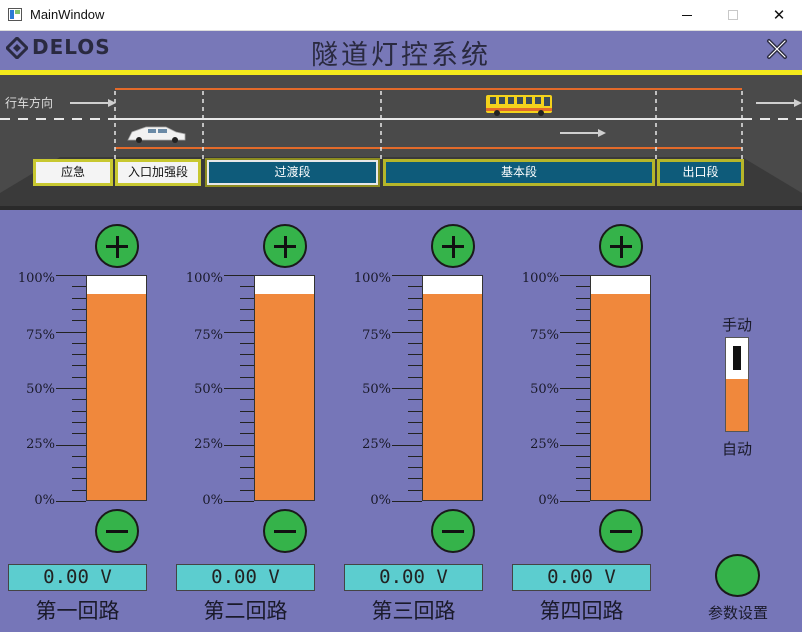  What do you see at coordinates (519, 172) in the screenshot?
I see `segment-basic-button: 基本段` at bounding box center [519, 172].